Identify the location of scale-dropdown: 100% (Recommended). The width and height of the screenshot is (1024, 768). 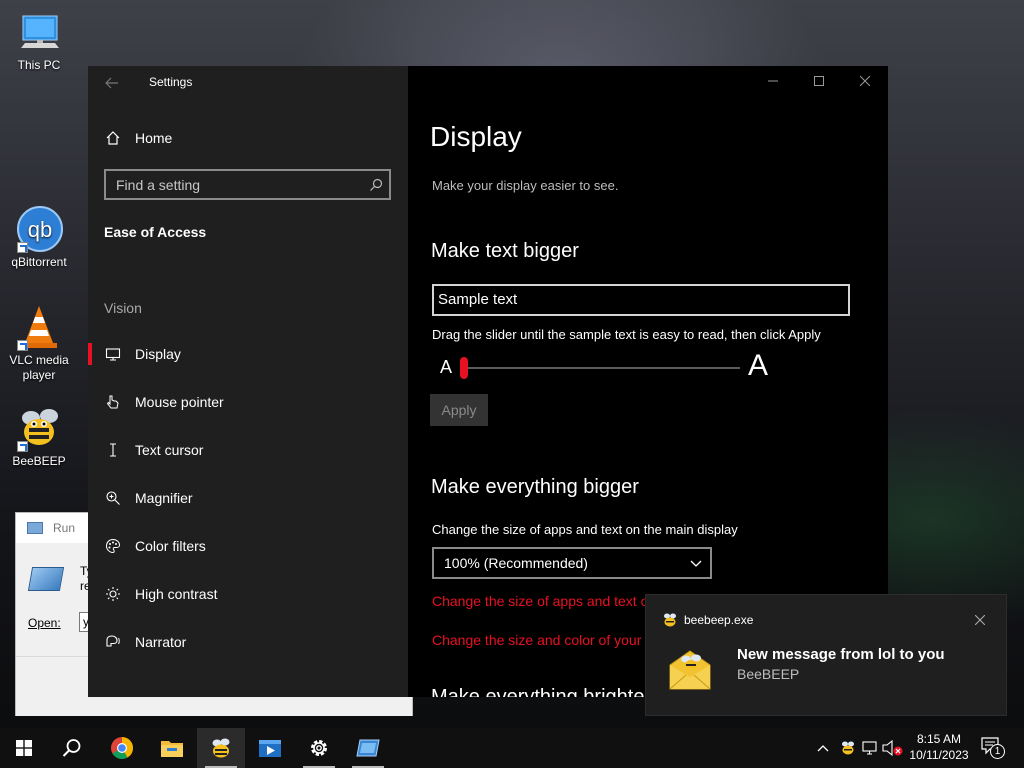
(572, 563).